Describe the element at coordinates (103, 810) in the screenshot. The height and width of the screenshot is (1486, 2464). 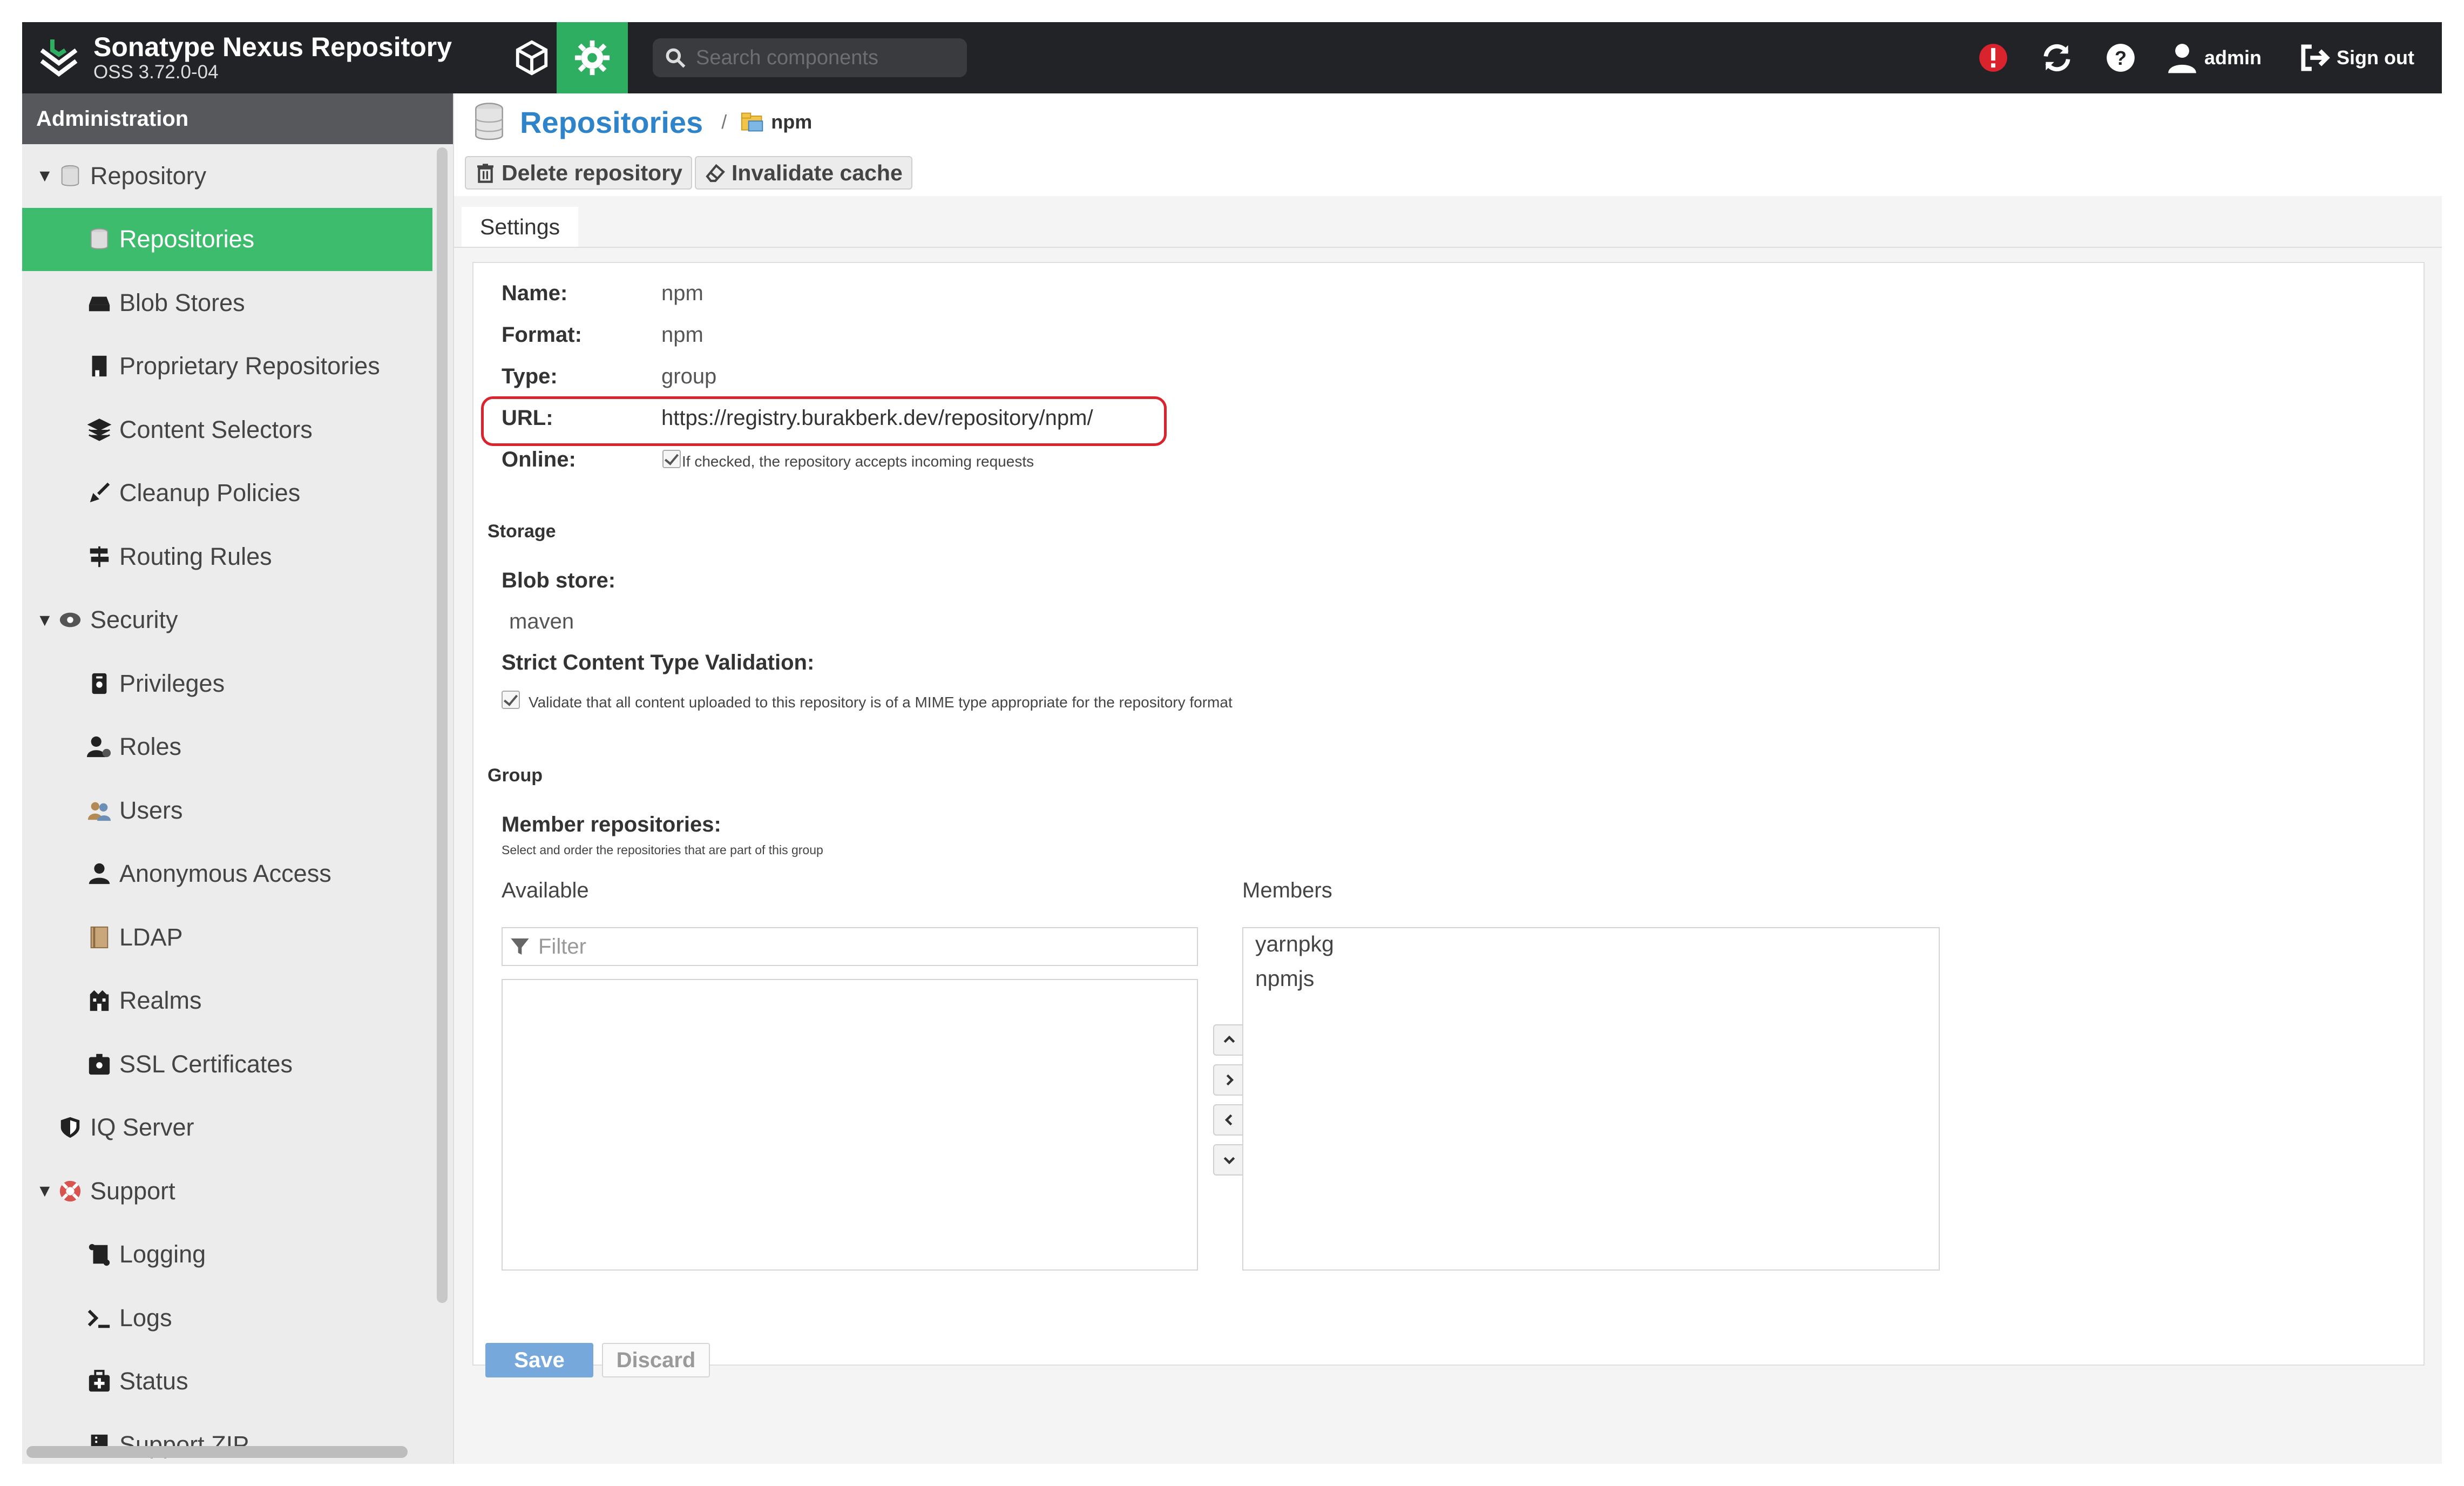
I see `users-icon` at that location.